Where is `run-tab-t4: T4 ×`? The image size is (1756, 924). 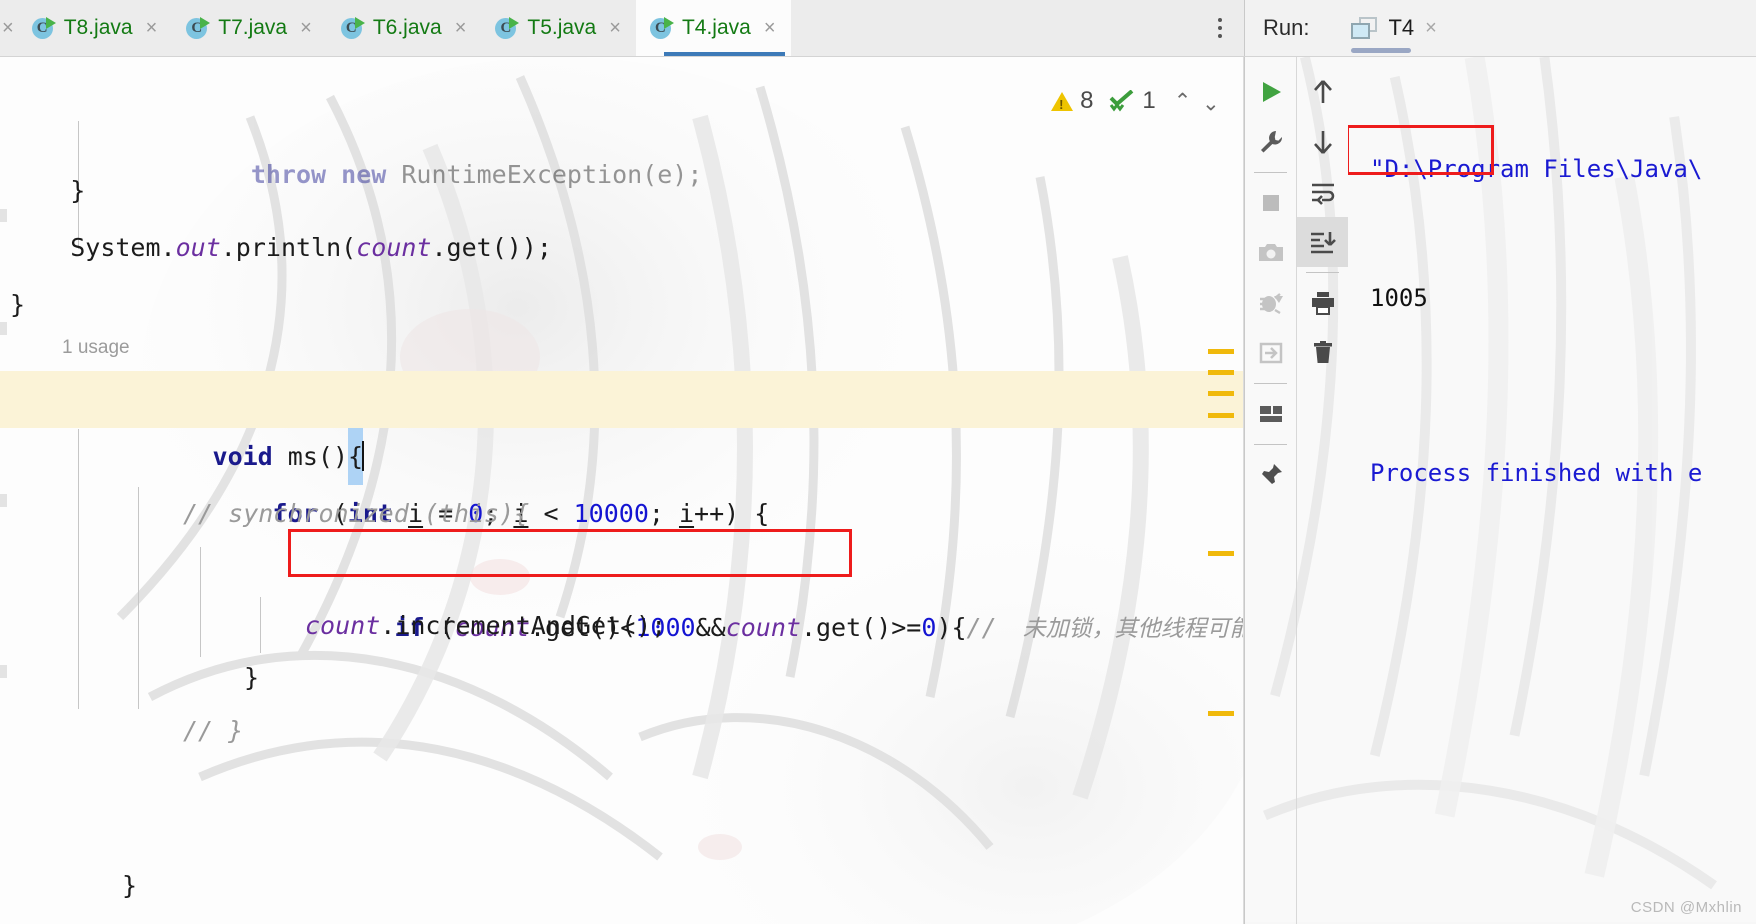
run-tab-t4: T4 × is located at coordinates (1395, 28).